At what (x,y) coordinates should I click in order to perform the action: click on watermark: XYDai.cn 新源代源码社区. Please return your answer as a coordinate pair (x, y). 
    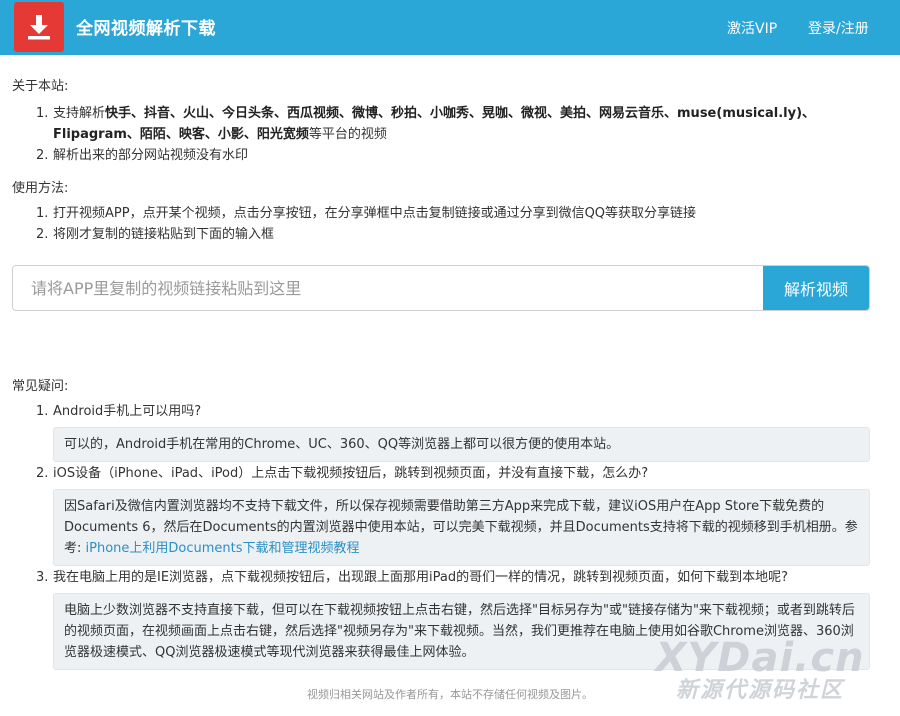
    Looking at the image, I should click on (760, 670).